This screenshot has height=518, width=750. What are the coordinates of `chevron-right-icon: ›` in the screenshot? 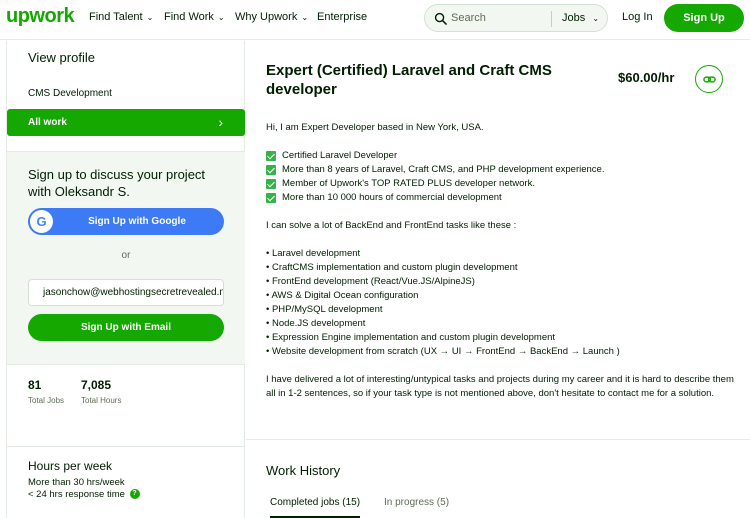 It's located at (220, 122).